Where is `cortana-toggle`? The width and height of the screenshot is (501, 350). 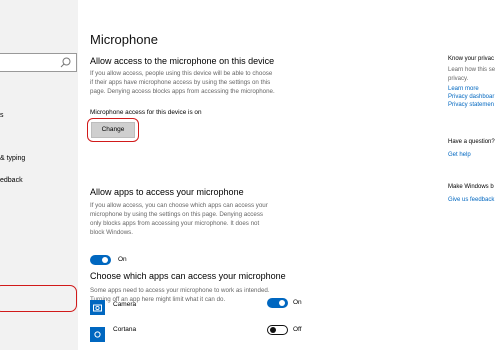 cortana-toggle is located at coordinates (277, 330).